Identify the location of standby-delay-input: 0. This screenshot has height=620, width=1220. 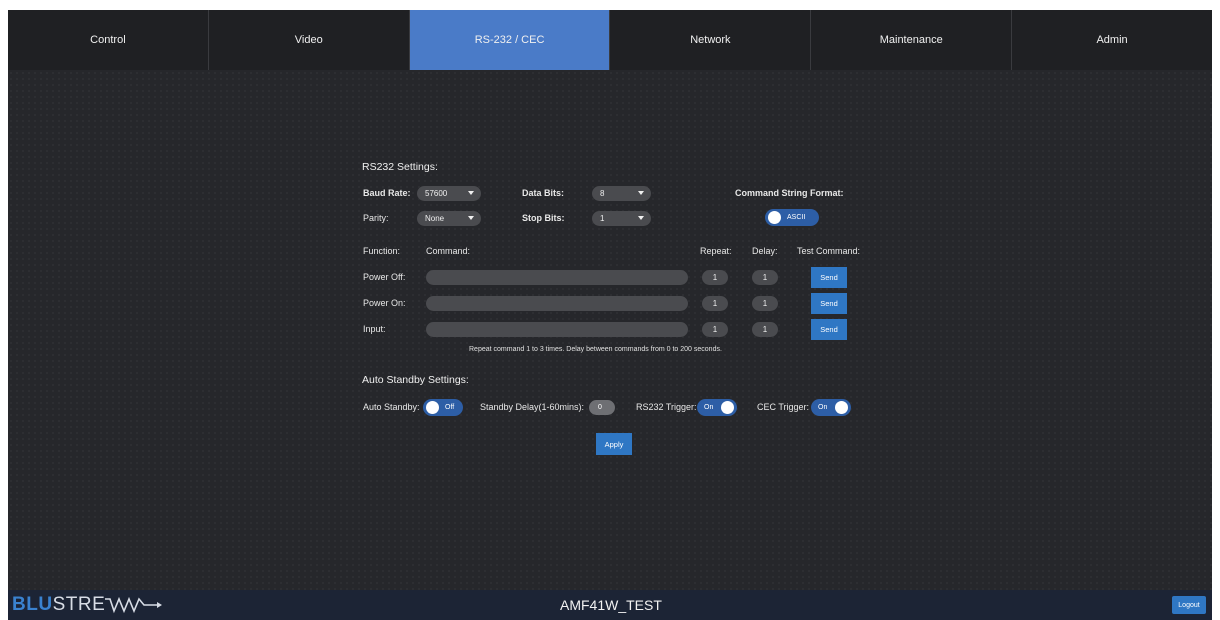
(602, 407).